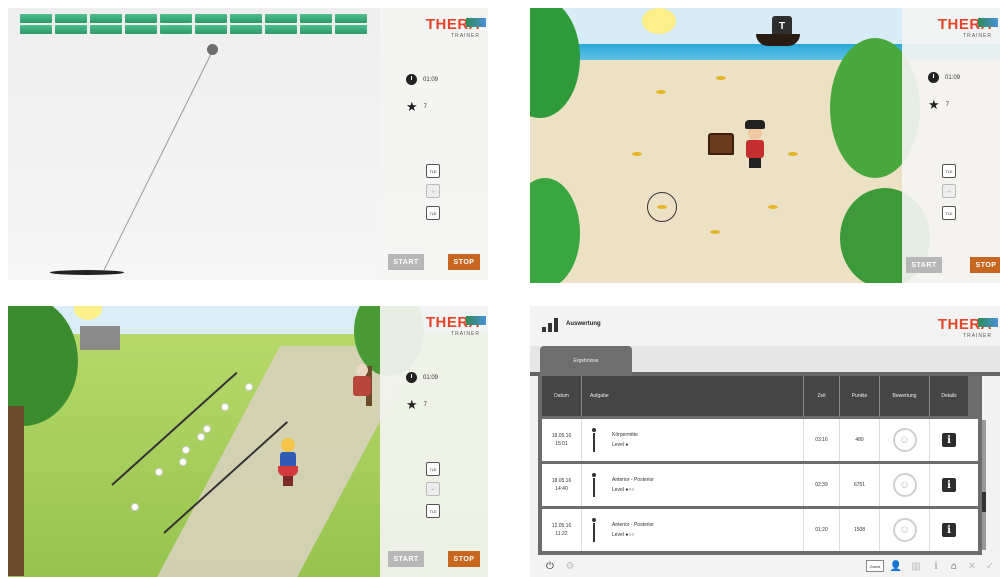 The height and width of the screenshot is (577, 1006). I want to click on date-cell: 18.05.16 14:40, so click(562, 485).